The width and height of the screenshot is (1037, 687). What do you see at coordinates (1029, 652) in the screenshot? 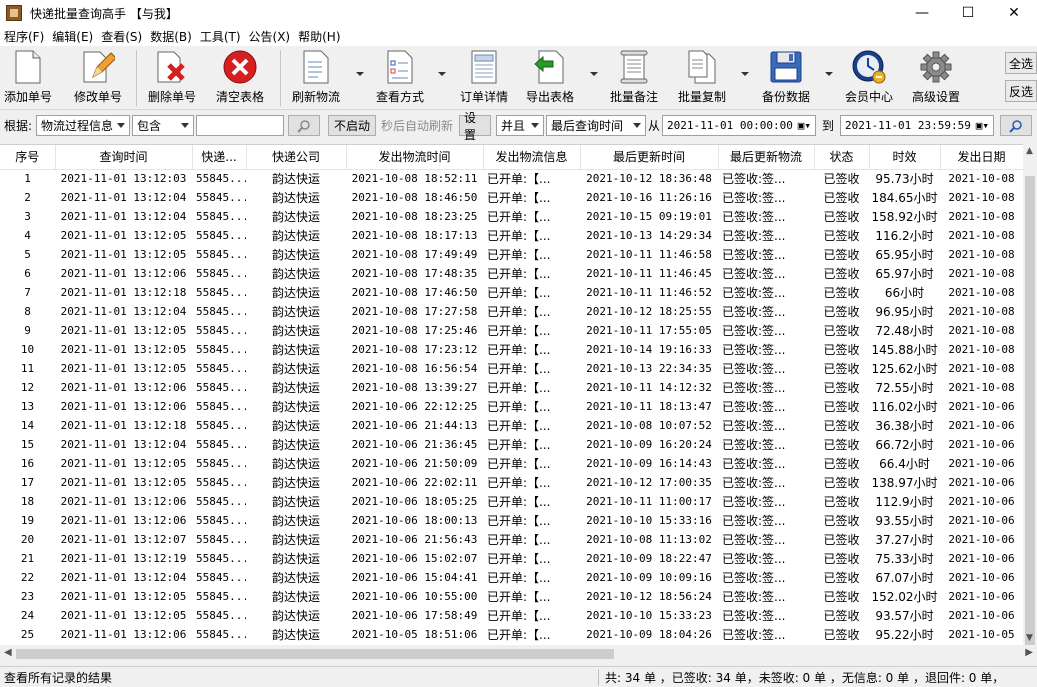
I see `scroll-right-icon: ▶` at bounding box center [1029, 652].